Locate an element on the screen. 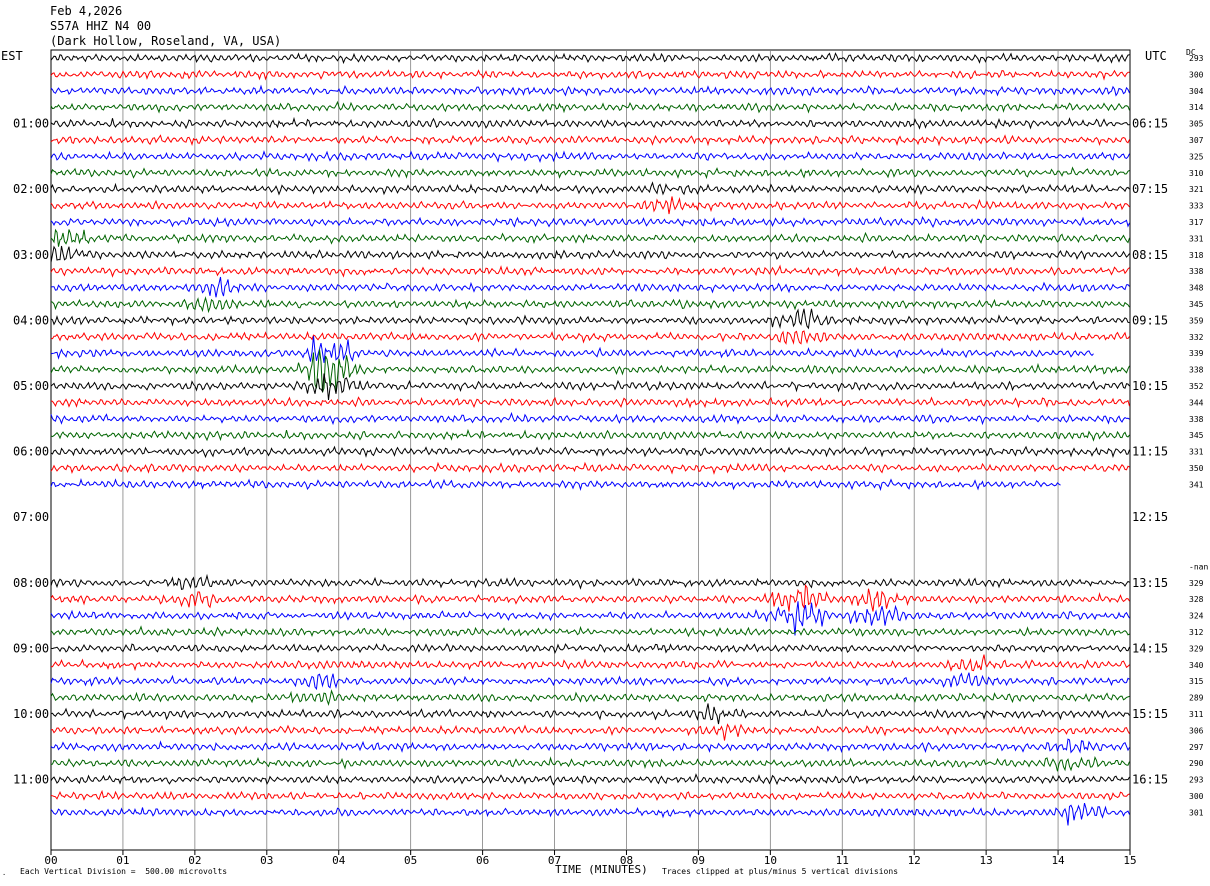 The width and height of the screenshot is (1210, 886). est-hour-label: 05:00 is located at coordinates (31, 386).